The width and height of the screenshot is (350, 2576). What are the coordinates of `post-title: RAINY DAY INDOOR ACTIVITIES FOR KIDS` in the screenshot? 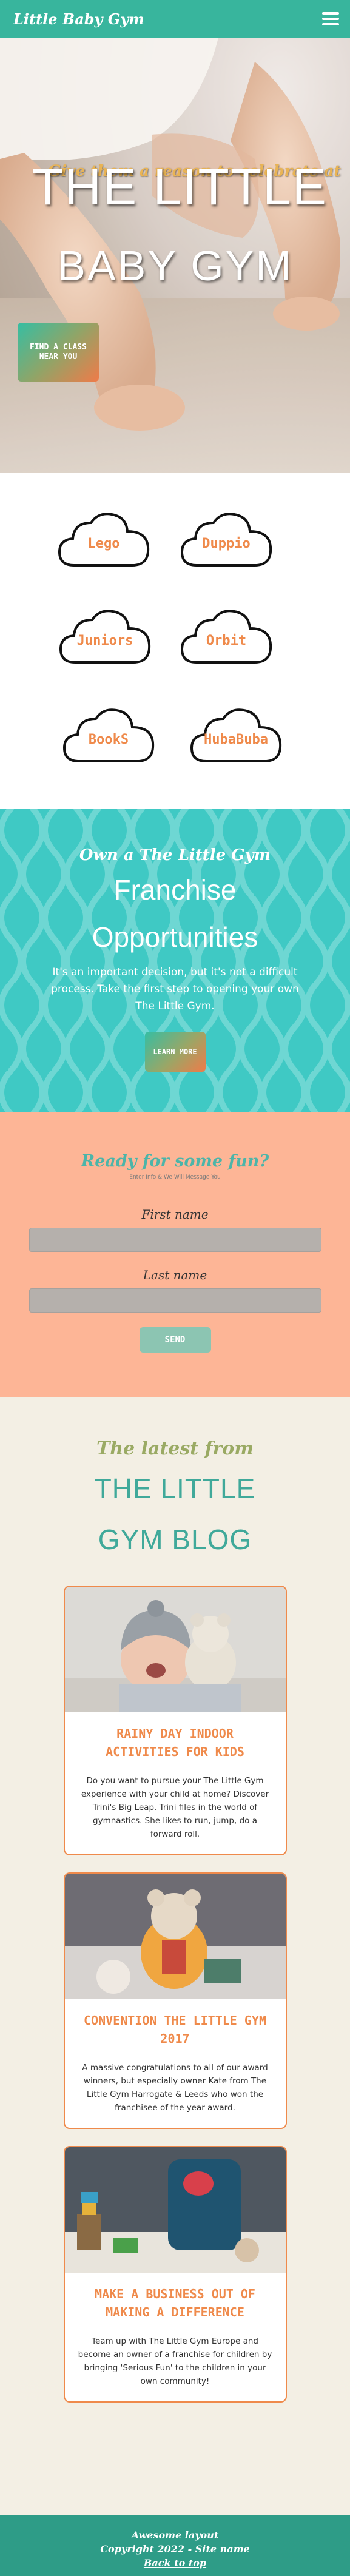 It's located at (175, 1742).